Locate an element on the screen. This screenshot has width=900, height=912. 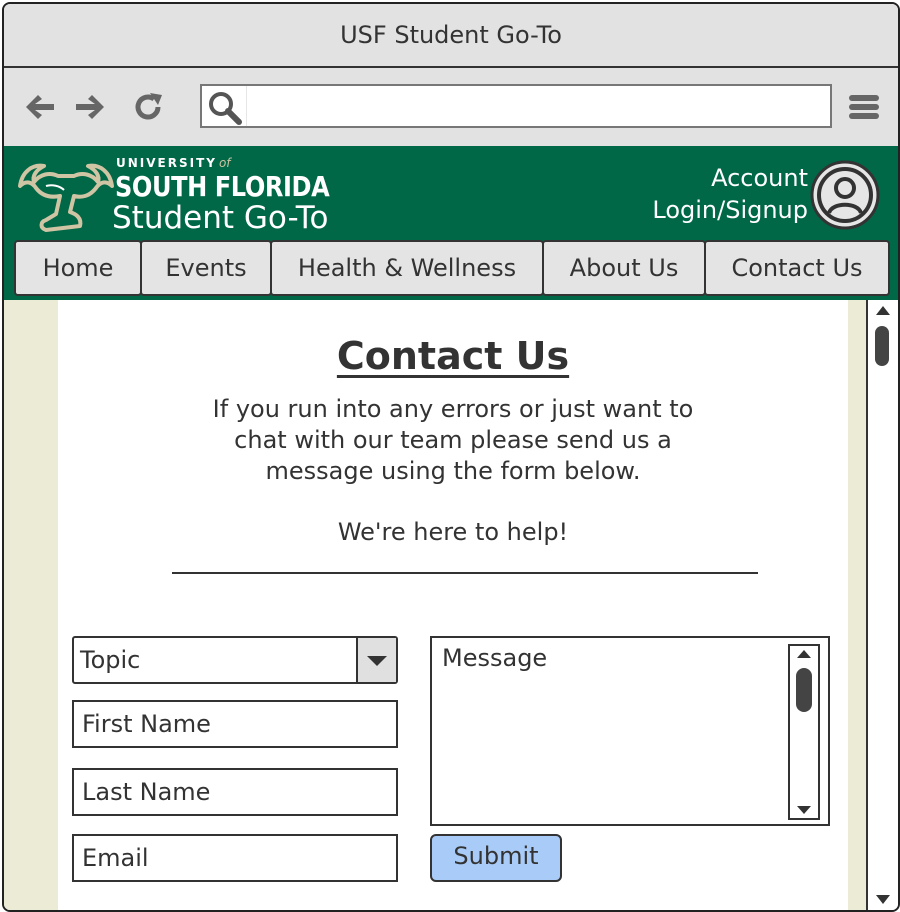
usf-bull-logo-icon is located at coordinates (66, 196).